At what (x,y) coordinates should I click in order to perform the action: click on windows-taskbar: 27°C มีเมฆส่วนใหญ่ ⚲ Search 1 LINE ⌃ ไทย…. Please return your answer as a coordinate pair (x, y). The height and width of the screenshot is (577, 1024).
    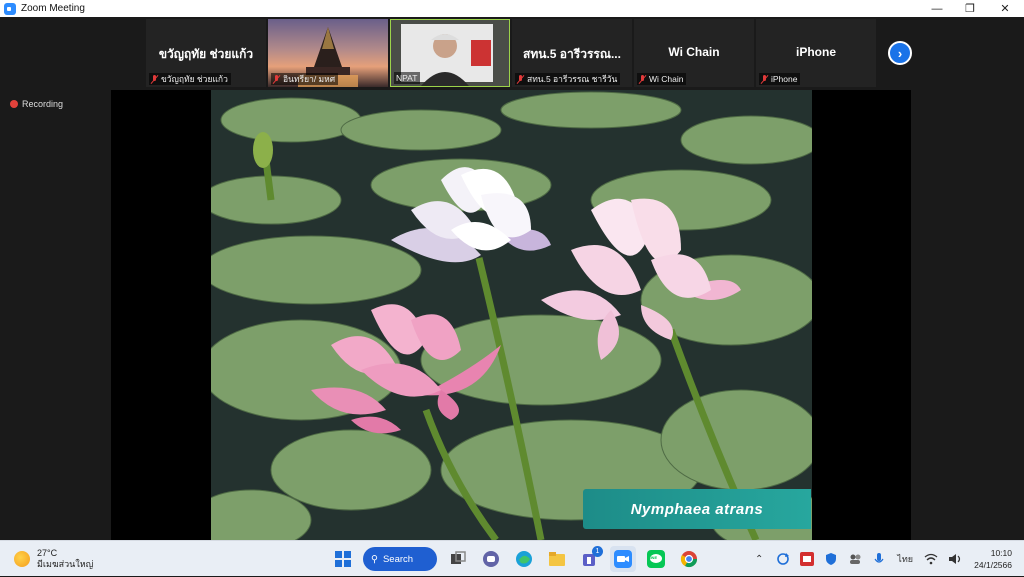
    Looking at the image, I should click on (512, 558).